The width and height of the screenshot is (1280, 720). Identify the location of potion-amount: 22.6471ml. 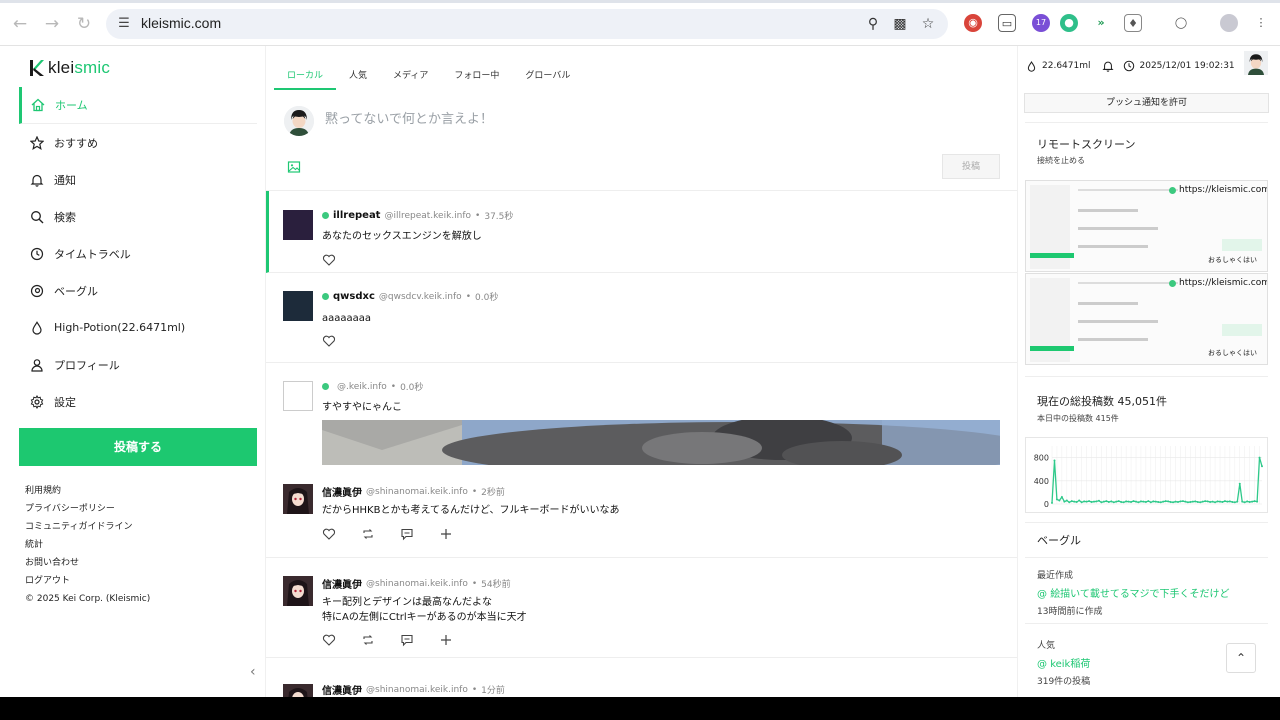
(1066, 66).